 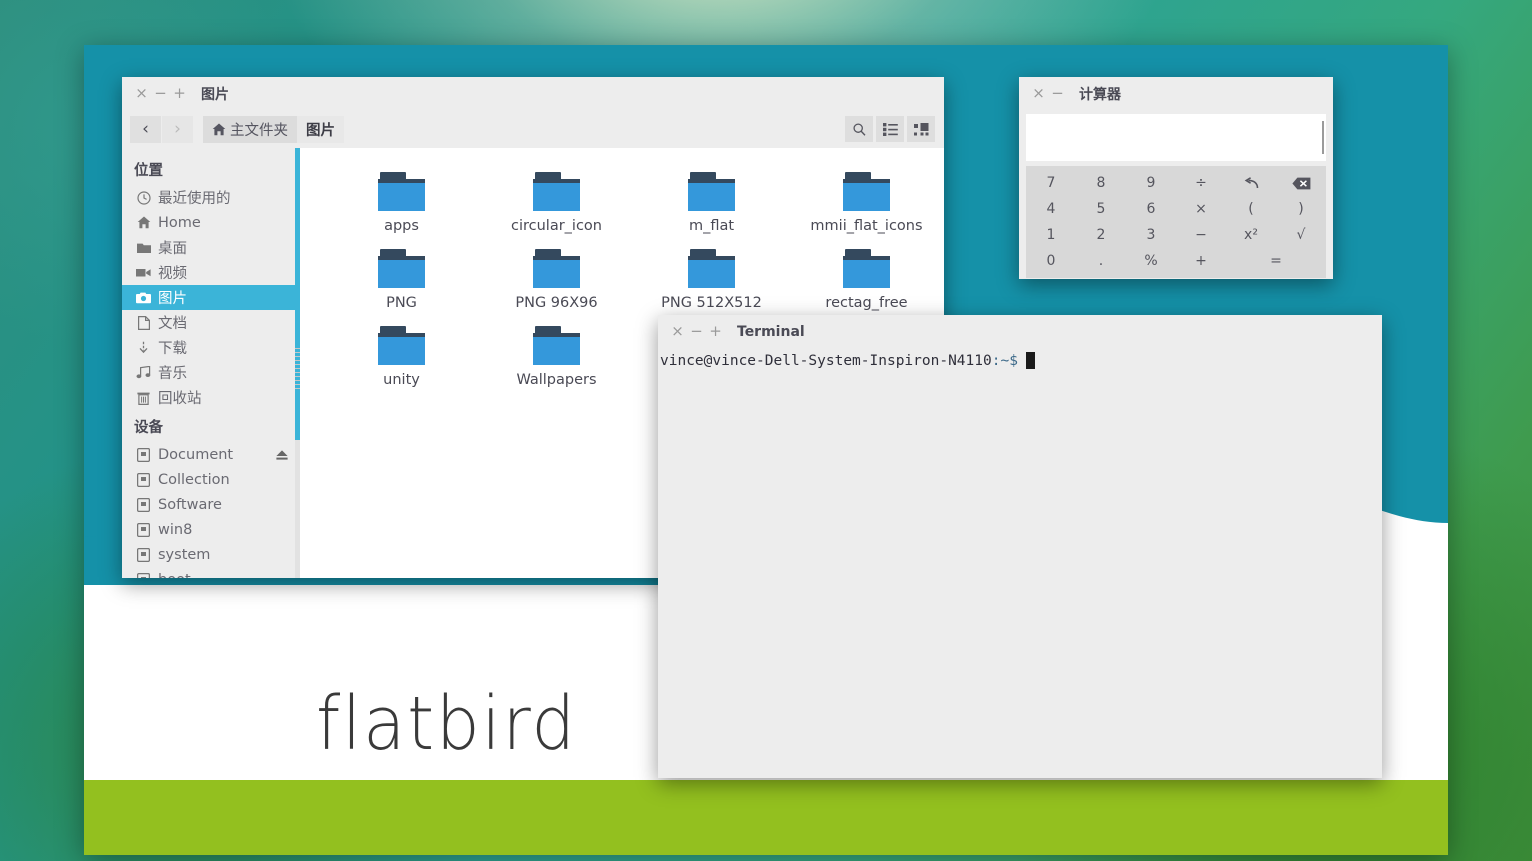 What do you see at coordinates (143, 297) in the screenshot?
I see `camera-icon` at bounding box center [143, 297].